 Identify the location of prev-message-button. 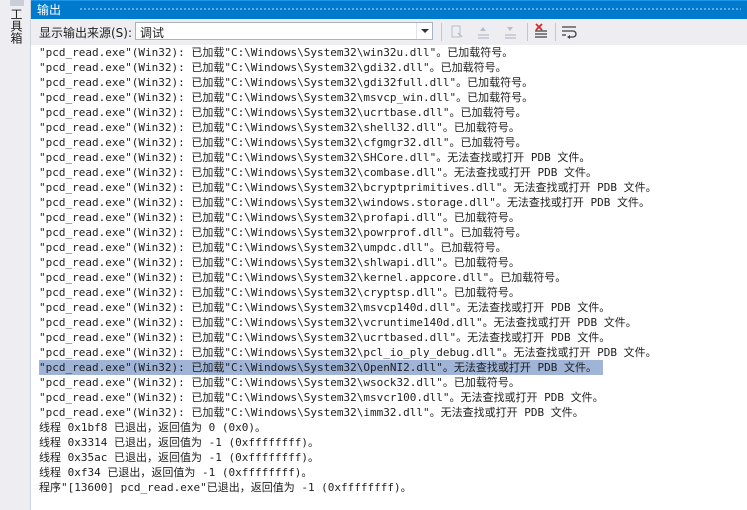
(484, 32).